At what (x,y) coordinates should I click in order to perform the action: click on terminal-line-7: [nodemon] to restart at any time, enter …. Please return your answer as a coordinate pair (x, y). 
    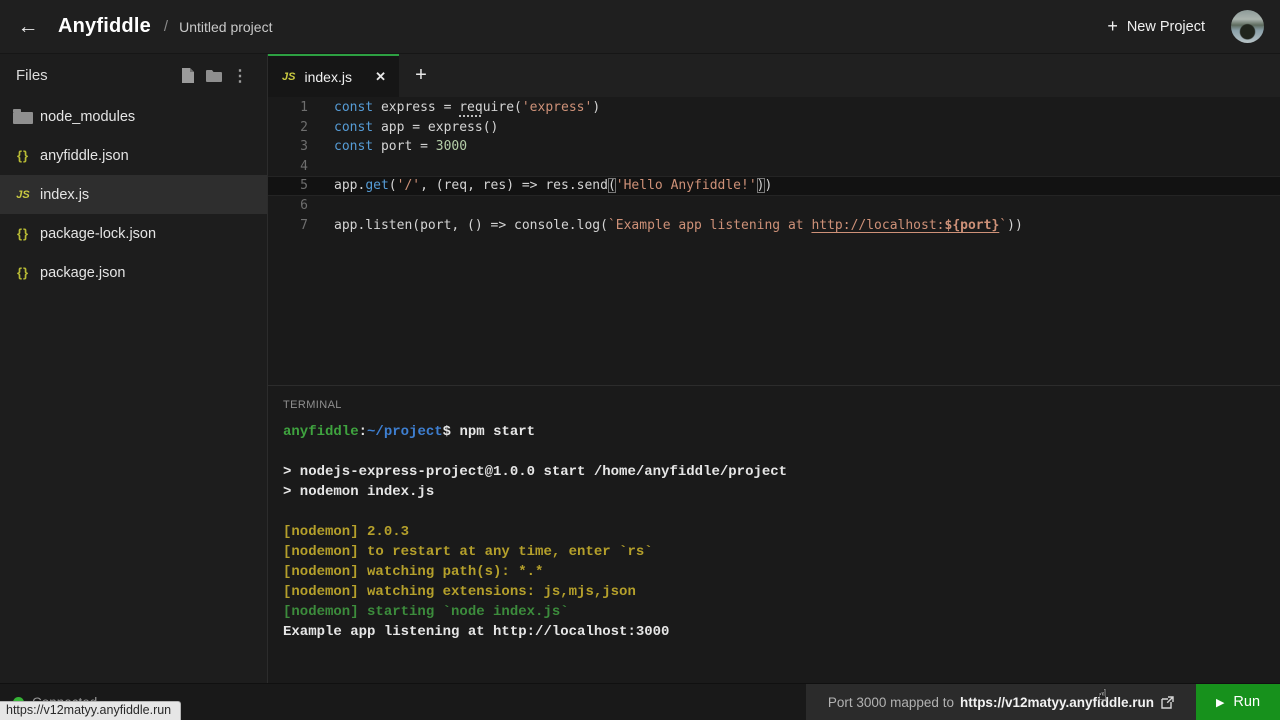
    Looking at the image, I should click on (468, 552).